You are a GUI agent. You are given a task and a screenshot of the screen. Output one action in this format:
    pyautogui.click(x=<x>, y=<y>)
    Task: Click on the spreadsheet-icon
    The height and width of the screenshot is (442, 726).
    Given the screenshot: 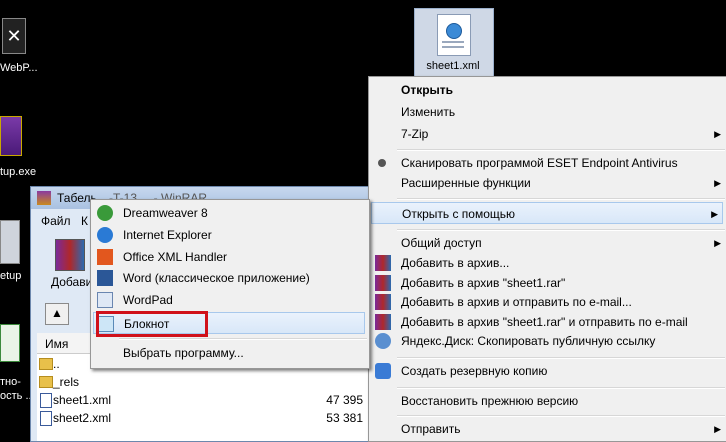 What is the action you would take?
    pyautogui.click(x=10, y=343)
    